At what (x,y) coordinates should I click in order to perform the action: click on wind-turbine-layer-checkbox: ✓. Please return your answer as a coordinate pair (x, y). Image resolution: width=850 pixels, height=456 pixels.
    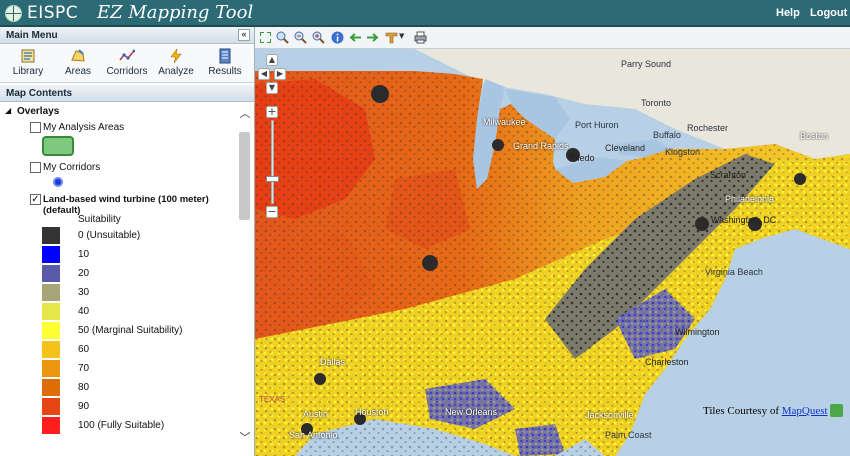
    Looking at the image, I should click on (35, 199).